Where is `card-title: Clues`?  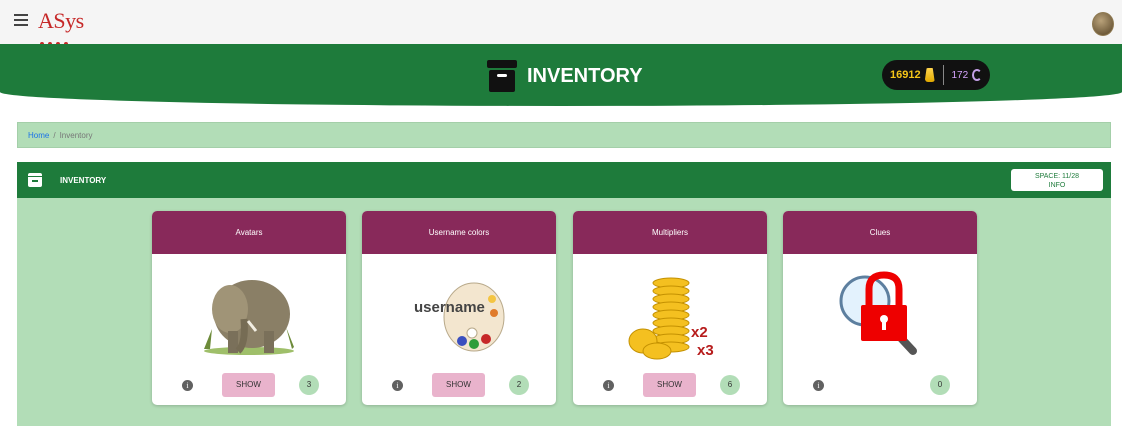
card-title: Clues is located at coordinates (880, 232).